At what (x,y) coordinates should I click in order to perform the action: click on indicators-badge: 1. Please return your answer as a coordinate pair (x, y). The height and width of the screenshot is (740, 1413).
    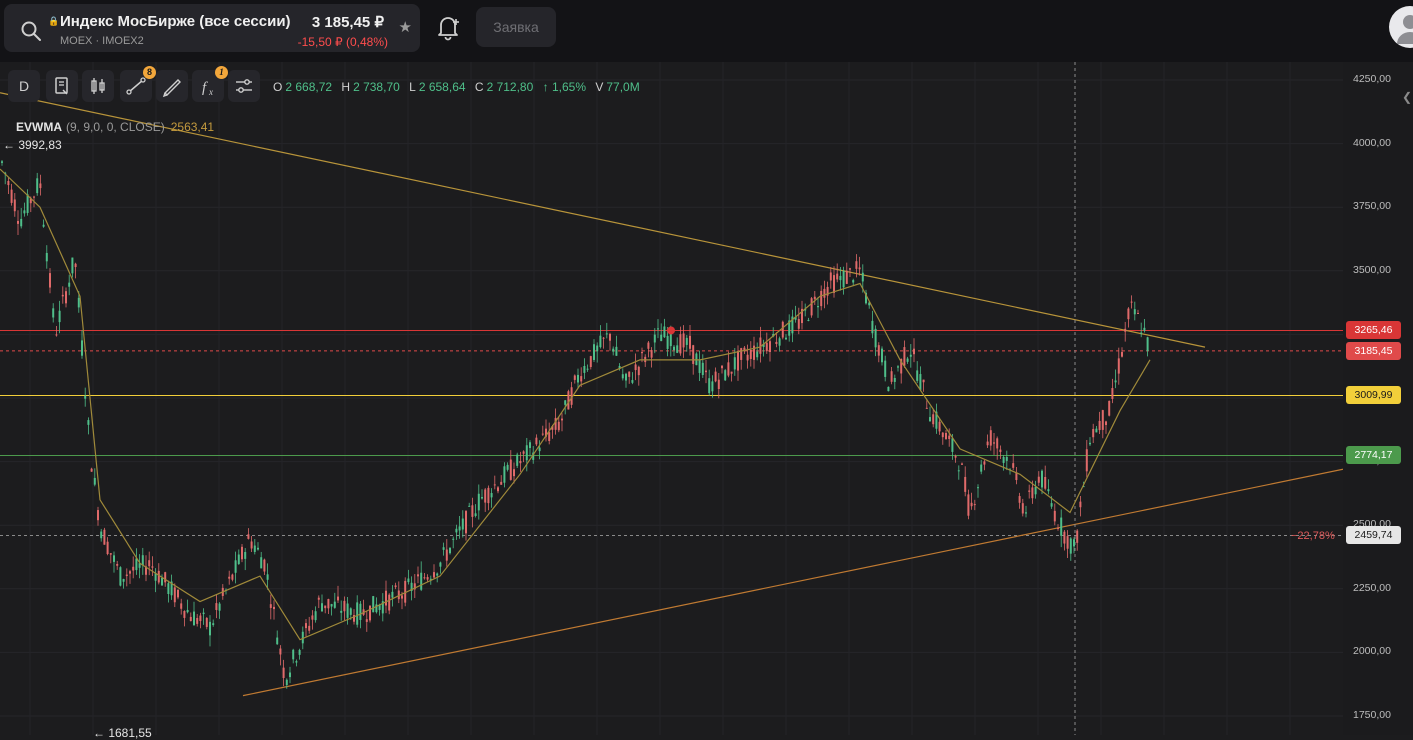
    Looking at the image, I should click on (221, 72).